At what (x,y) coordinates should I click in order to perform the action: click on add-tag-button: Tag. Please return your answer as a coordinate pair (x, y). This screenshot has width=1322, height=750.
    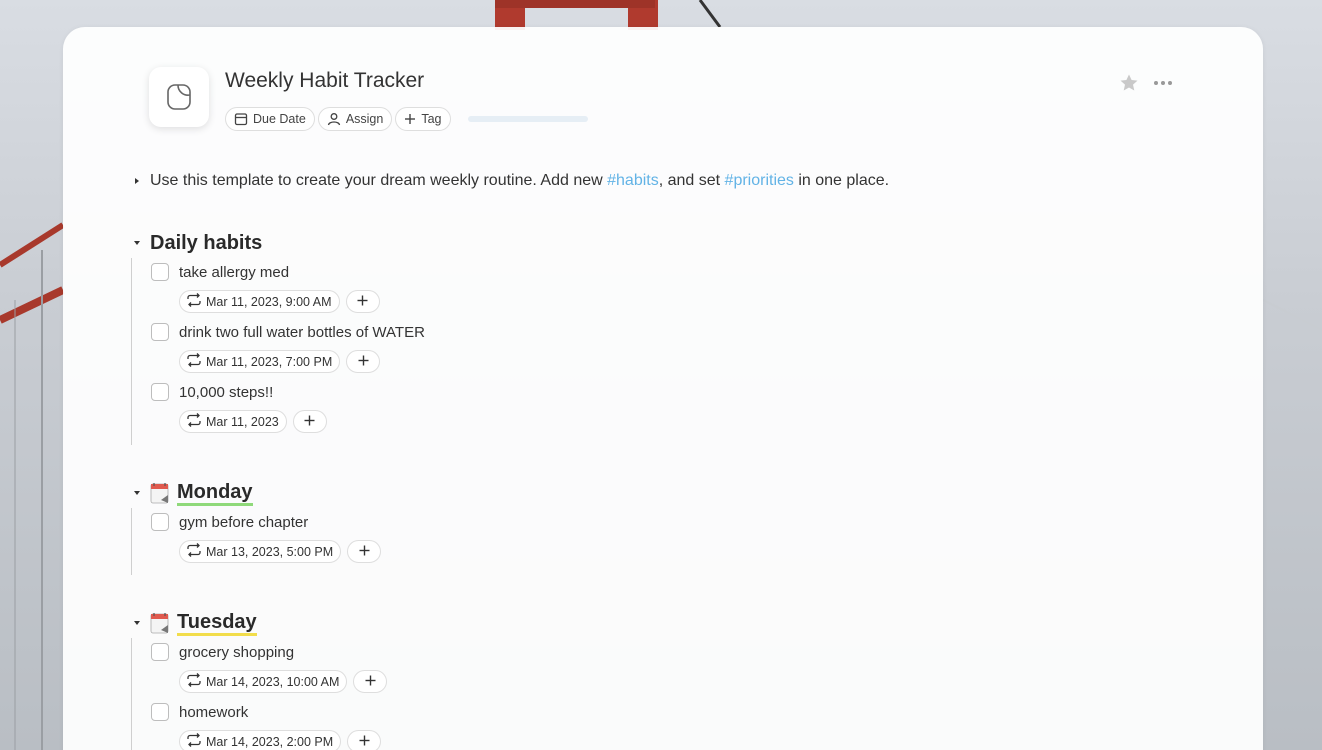
    Looking at the image, I should click on (423, 119).